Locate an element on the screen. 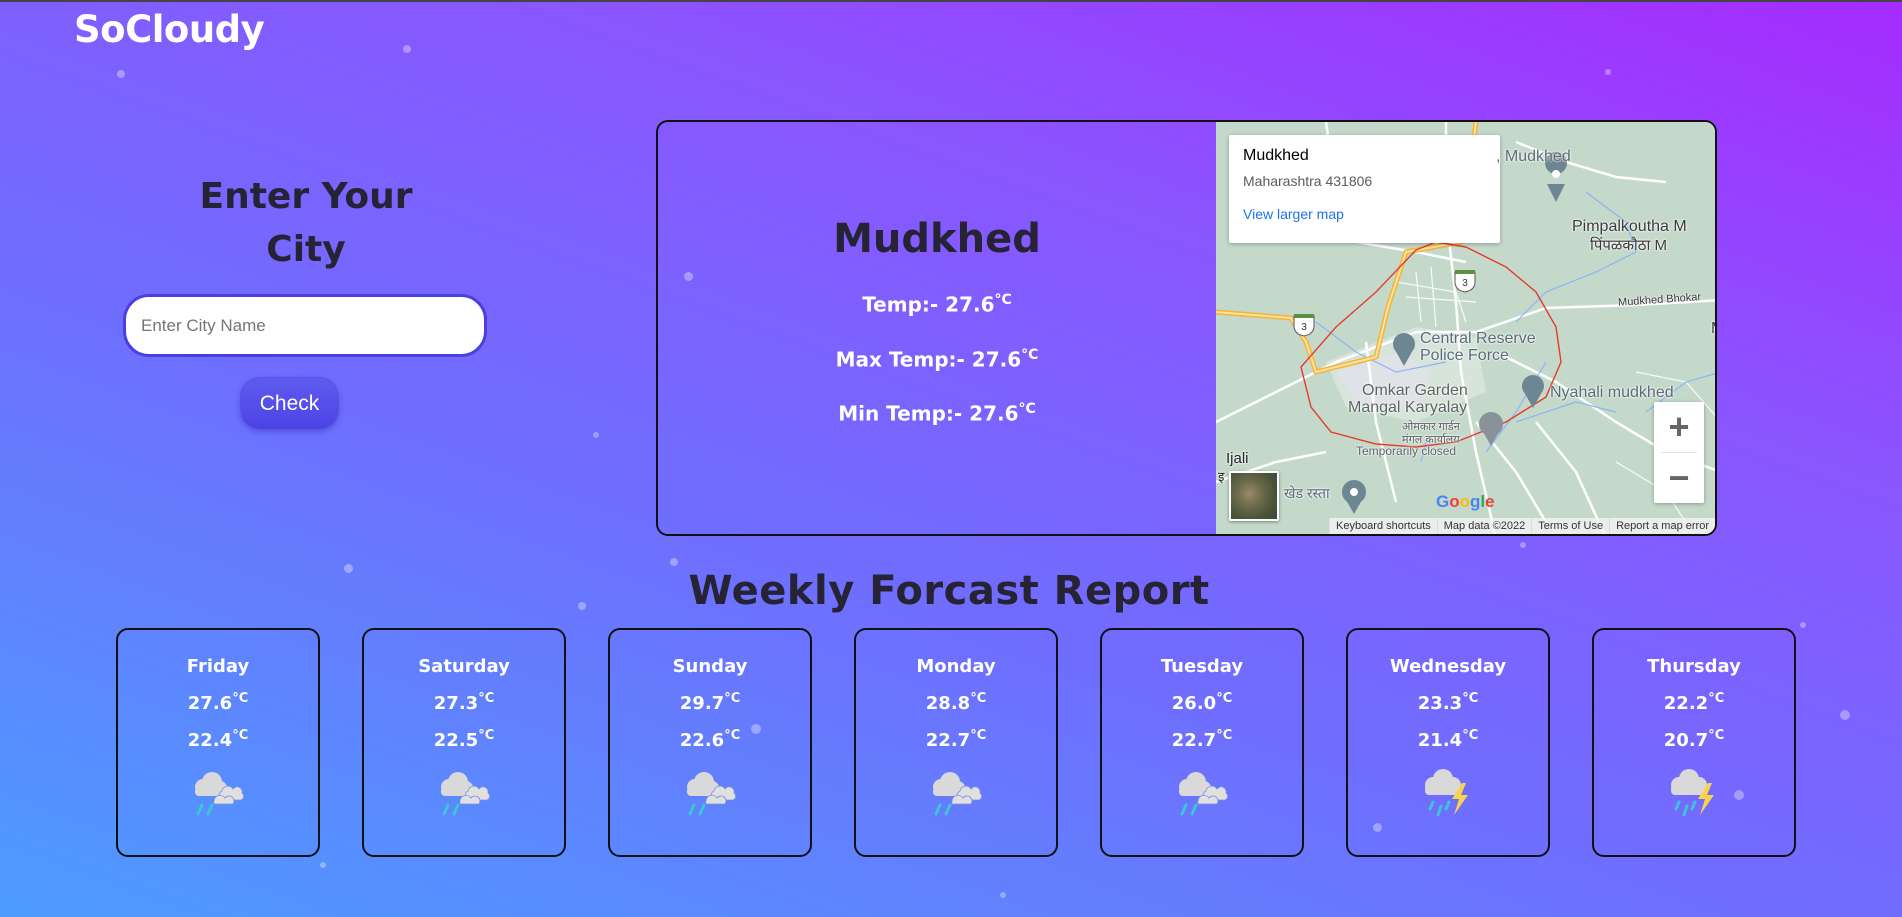 Image resolution: width=1902 pixels, height=917 pixels. keyboard-shortcuts-link: Keyboard shortcuts is located at coordinates (1382, 526).